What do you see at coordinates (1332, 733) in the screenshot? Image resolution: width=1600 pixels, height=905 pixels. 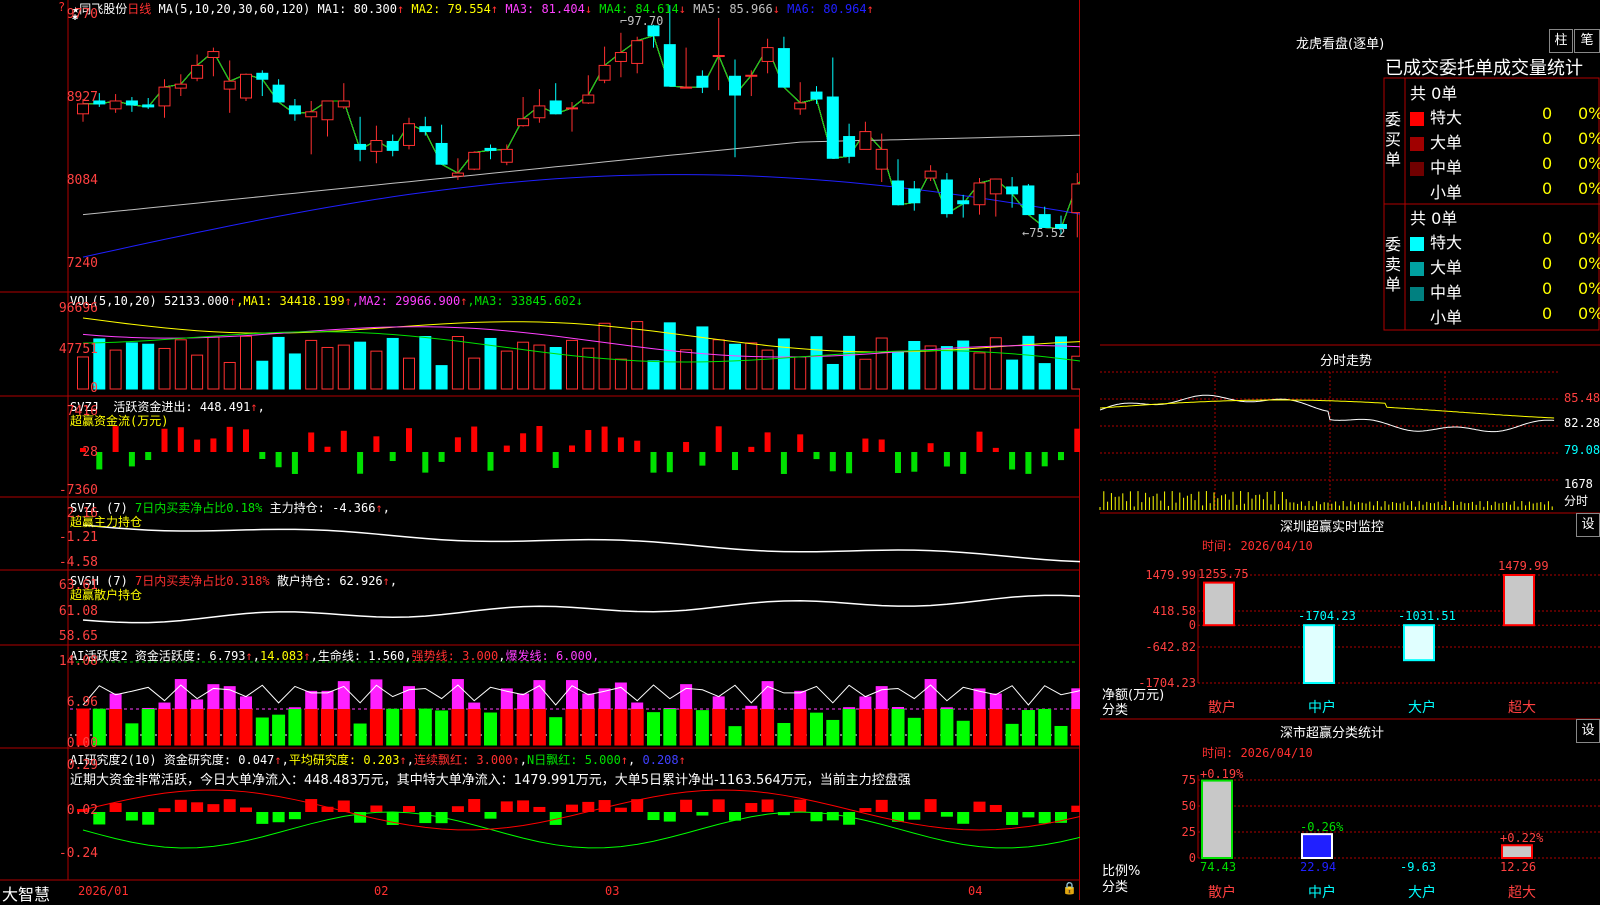 I see `sc-title: 深市超赢分类统计` at bounding box center [1332, 733].